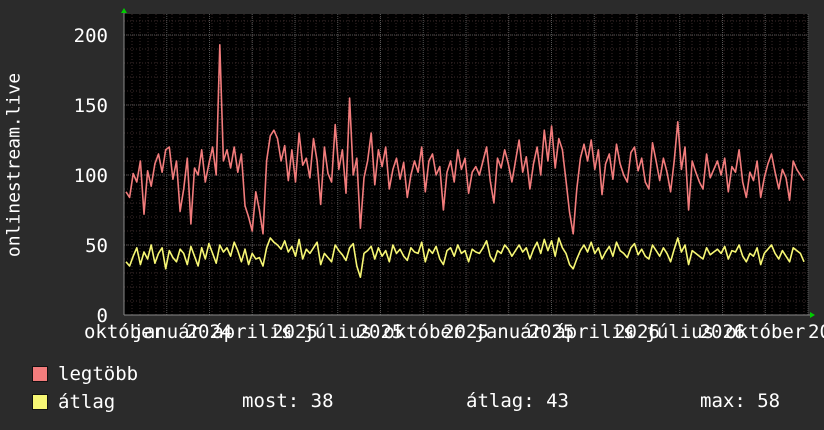 The image size is (824, 430). I want to click on legend-item-legtobb: legtöbb, so click(85, 374).